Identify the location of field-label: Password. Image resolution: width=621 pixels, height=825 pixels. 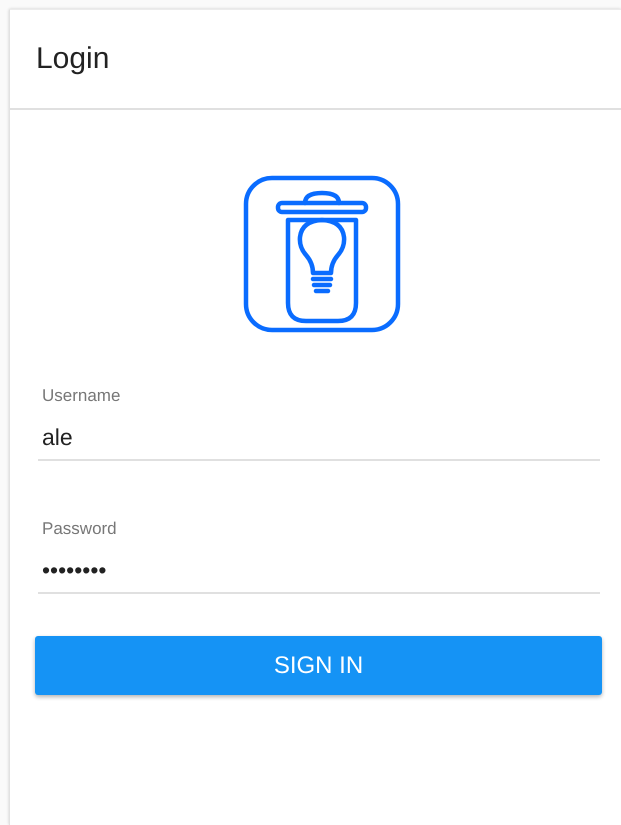
(79, 529).